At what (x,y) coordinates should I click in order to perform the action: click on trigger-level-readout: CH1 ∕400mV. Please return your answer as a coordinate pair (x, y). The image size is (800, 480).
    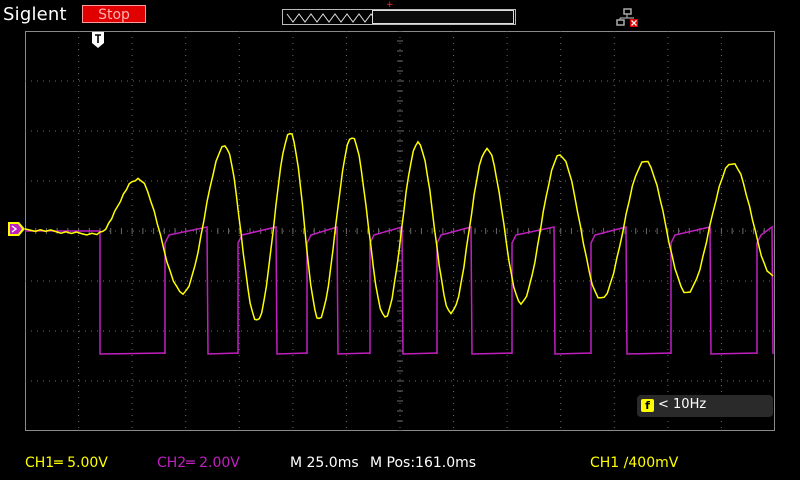
    Looking at the image, I should click on (634, 463).